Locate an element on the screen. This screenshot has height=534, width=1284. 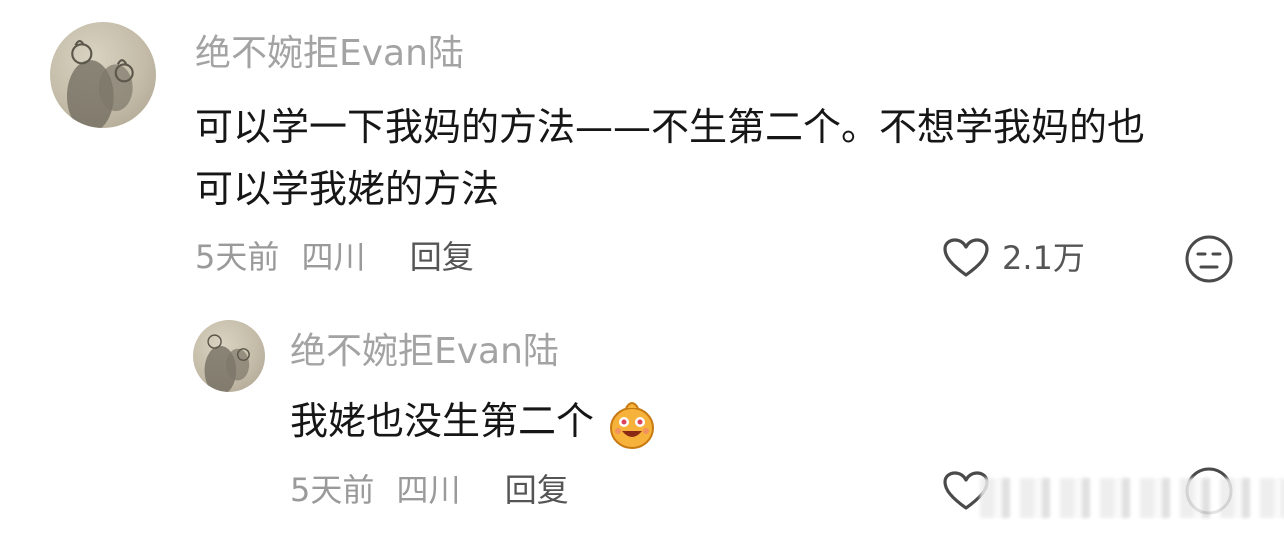
comment-meta: 5天前 四川 回复 is located at coordinates (334, 257).